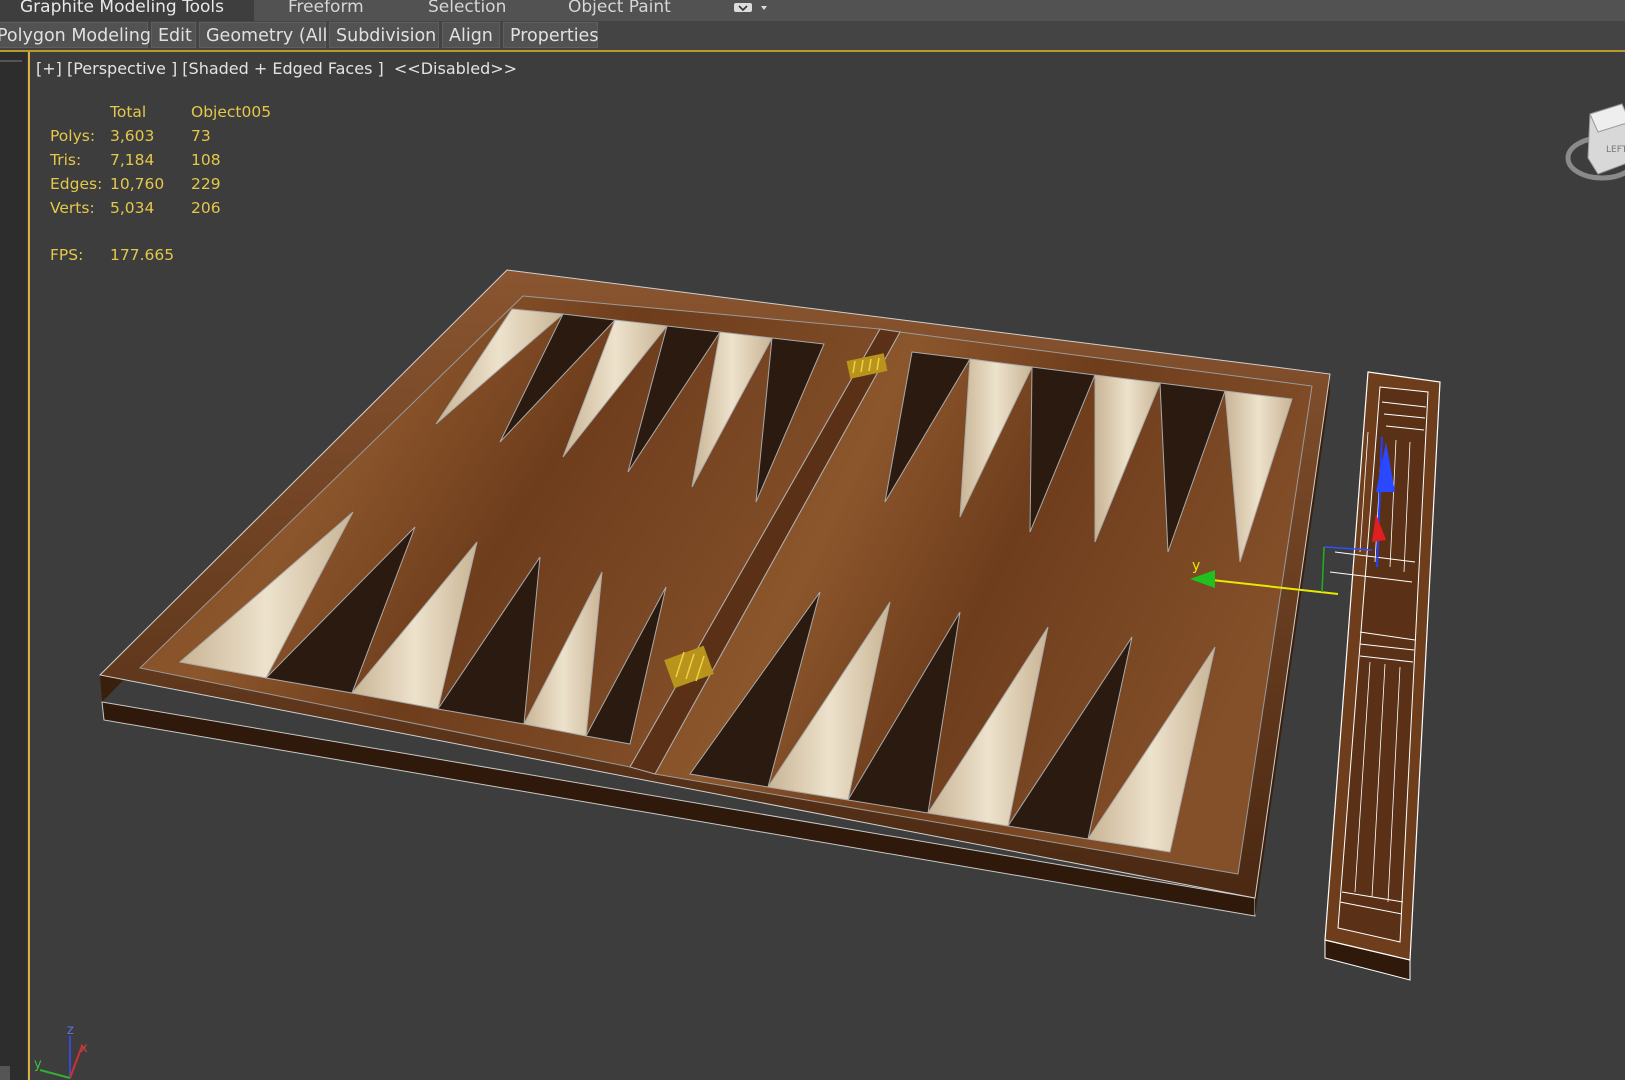 This screenshot has width=1625, height=1080. What do you see at coordinates (206, 160) in the screenshot?
I see `stats-object-tris: 108` at bounding box center [206, 160].